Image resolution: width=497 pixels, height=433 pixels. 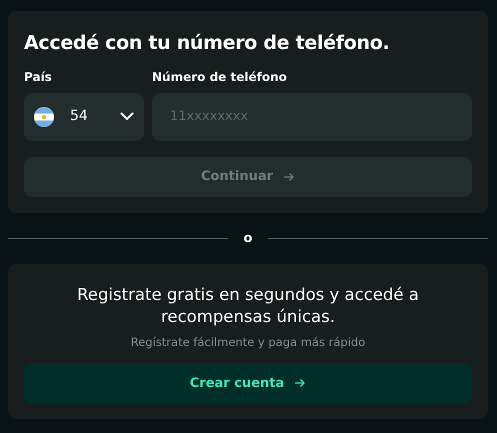 I want to click on country-select: 54, so click(x=84, y=116).